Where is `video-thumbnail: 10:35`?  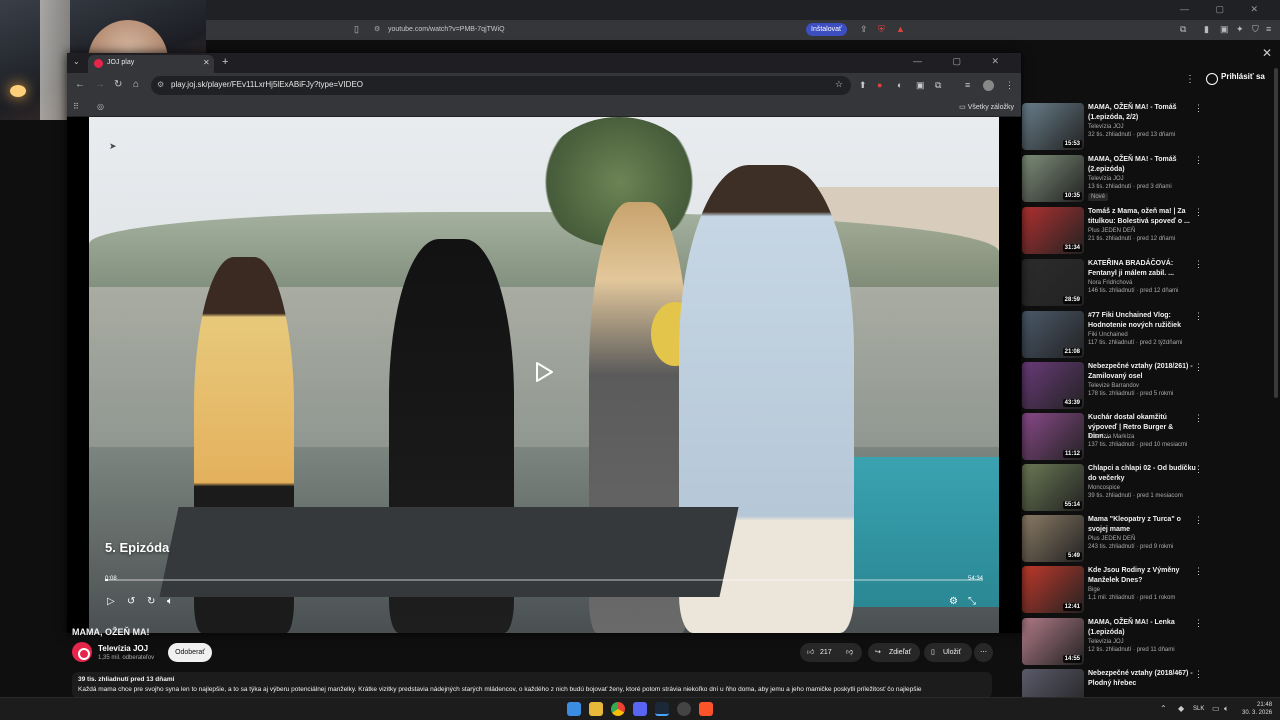
video-thumbnail: 10:35 is located at coordinates (1053, 178).